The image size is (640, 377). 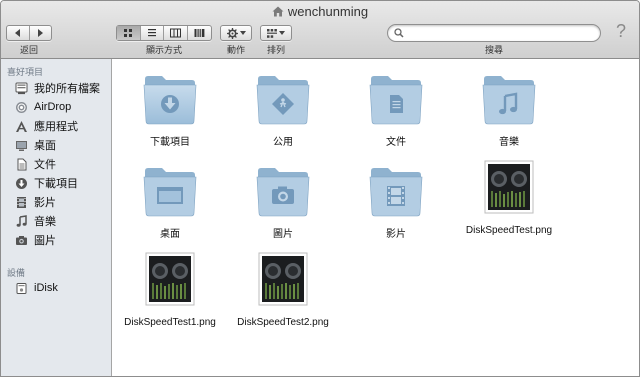 I want to click on applications-icon, so click(x=21, y=126).